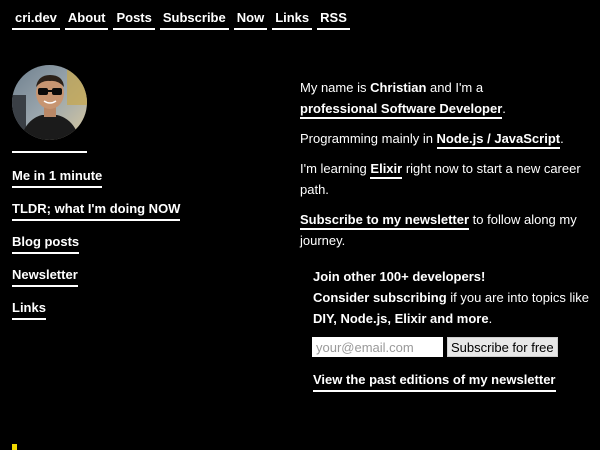  I want to click on sidebar-item-links: Links, so click(29, 310).